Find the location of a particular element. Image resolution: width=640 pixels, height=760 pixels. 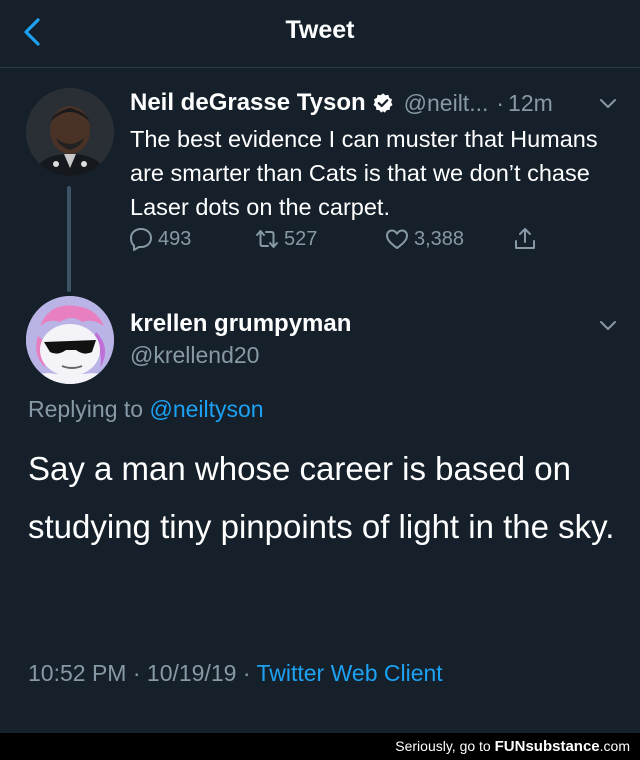

tweet-header: Neil deGrasse Tyson @neilt... · 12m is located at coordinates (375, 103).